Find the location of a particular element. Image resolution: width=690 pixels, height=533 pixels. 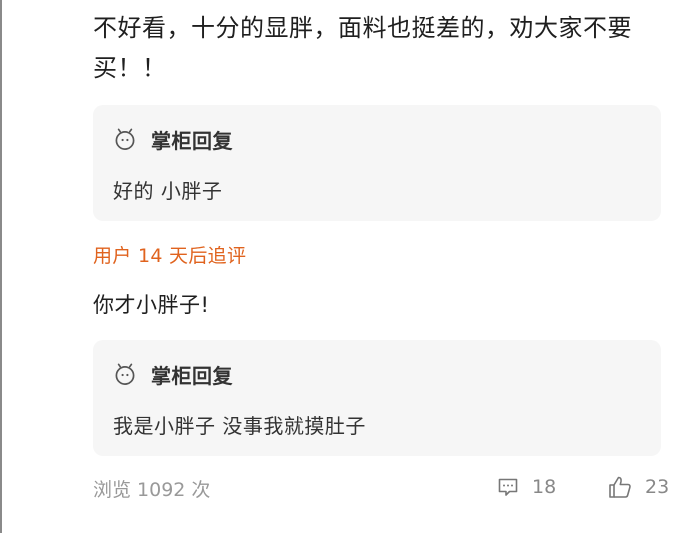

comment-icon is located at coordinates (508, 487).